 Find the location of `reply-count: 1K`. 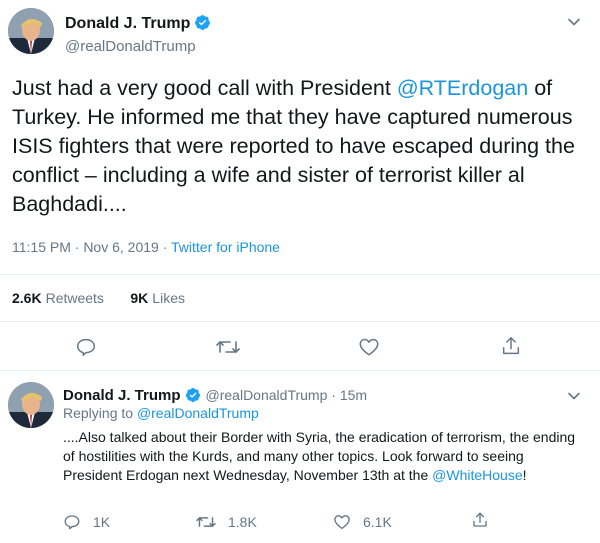

reply-count: 1K is located at coordinates (102, 522).